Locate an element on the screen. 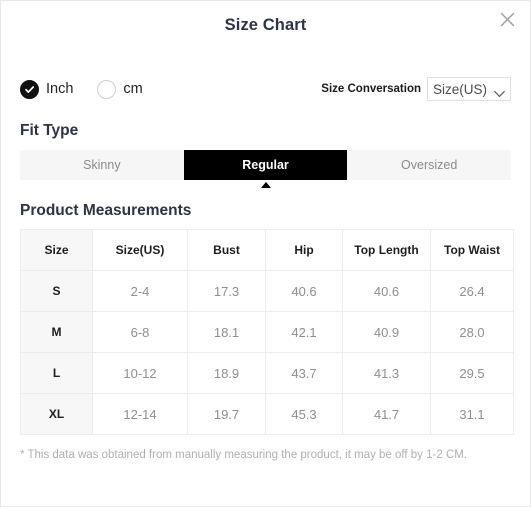  column-header-size: Size is located at coordinates (56, 250).